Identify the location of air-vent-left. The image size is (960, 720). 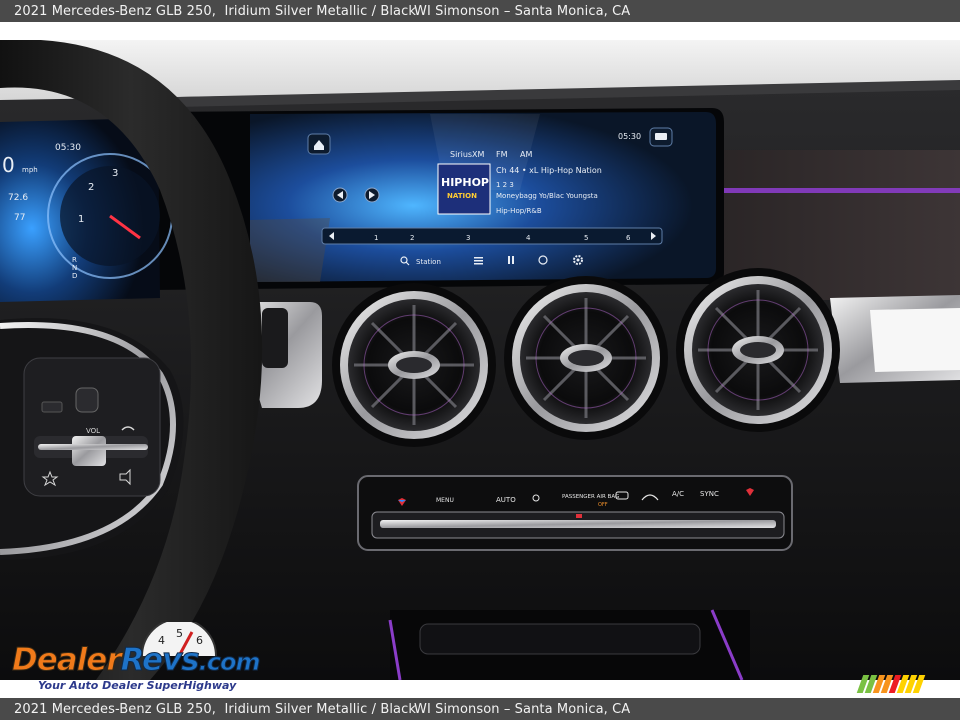
(414, 365).